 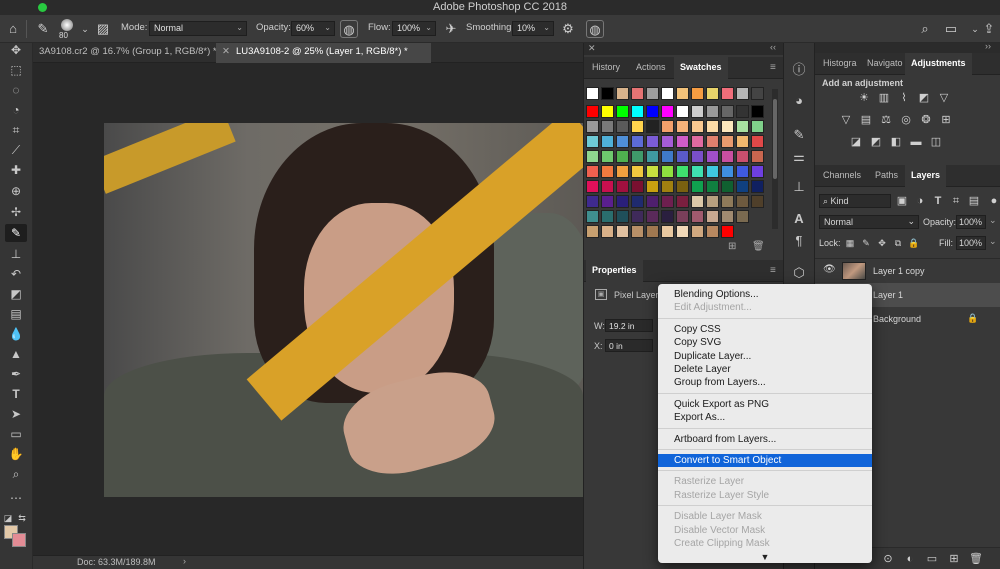 What do you see at coordinates (629, 325) in the screenshot?
I see `width-field: 19.2 in` at bounding box center [629, 325].